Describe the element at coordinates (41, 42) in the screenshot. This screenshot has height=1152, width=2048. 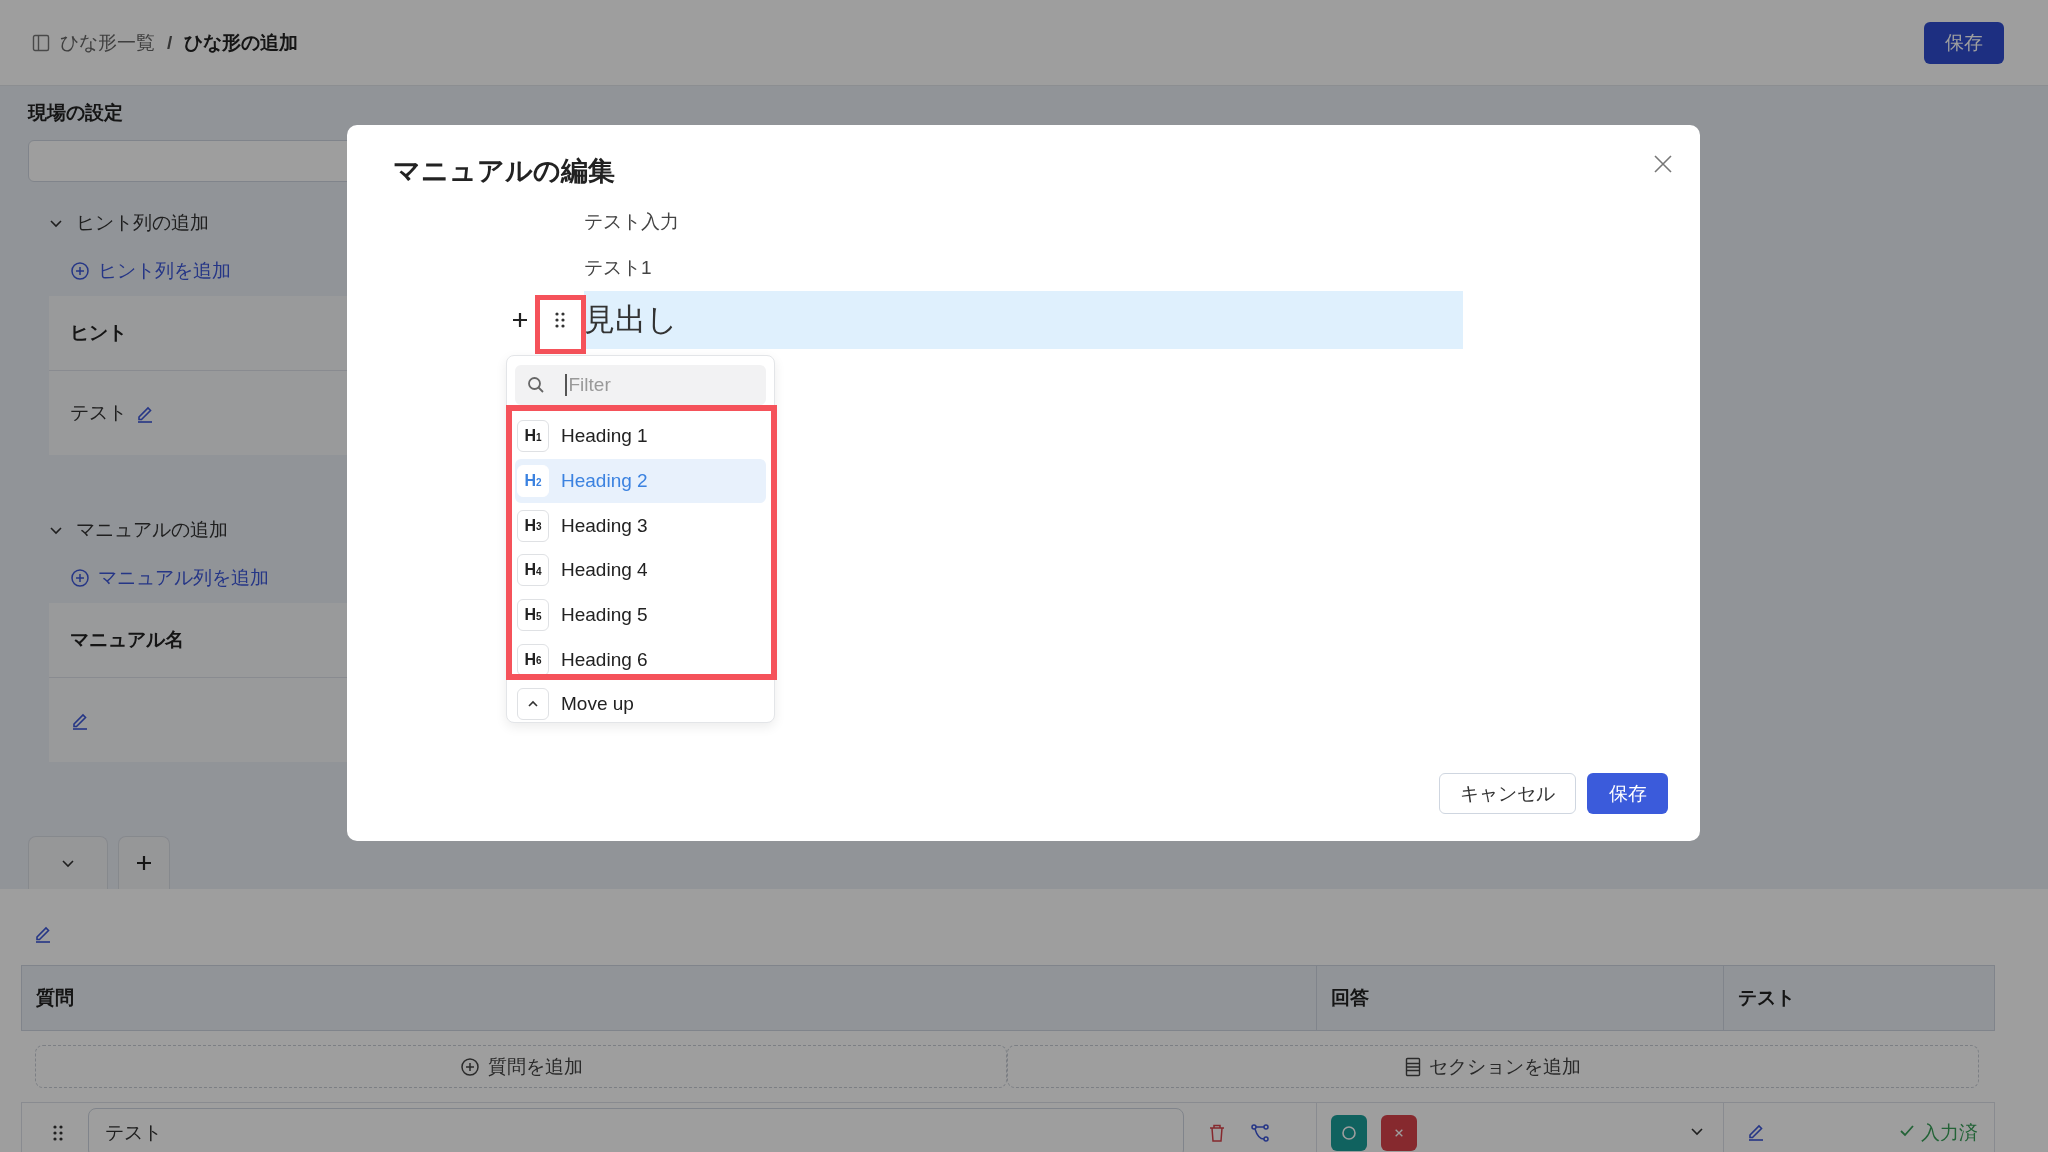
I see `sidebar-icon` at that location.